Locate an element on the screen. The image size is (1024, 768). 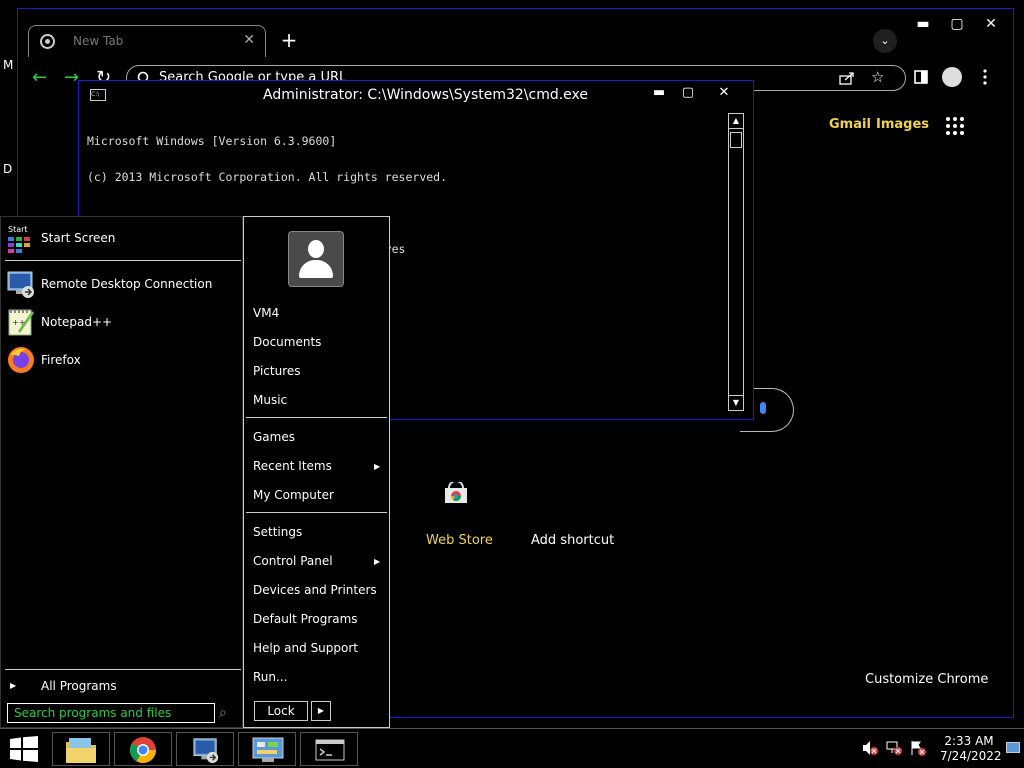
taskbar: 2:33 AM 7/24/2022 is located at coordinates (512, 748).